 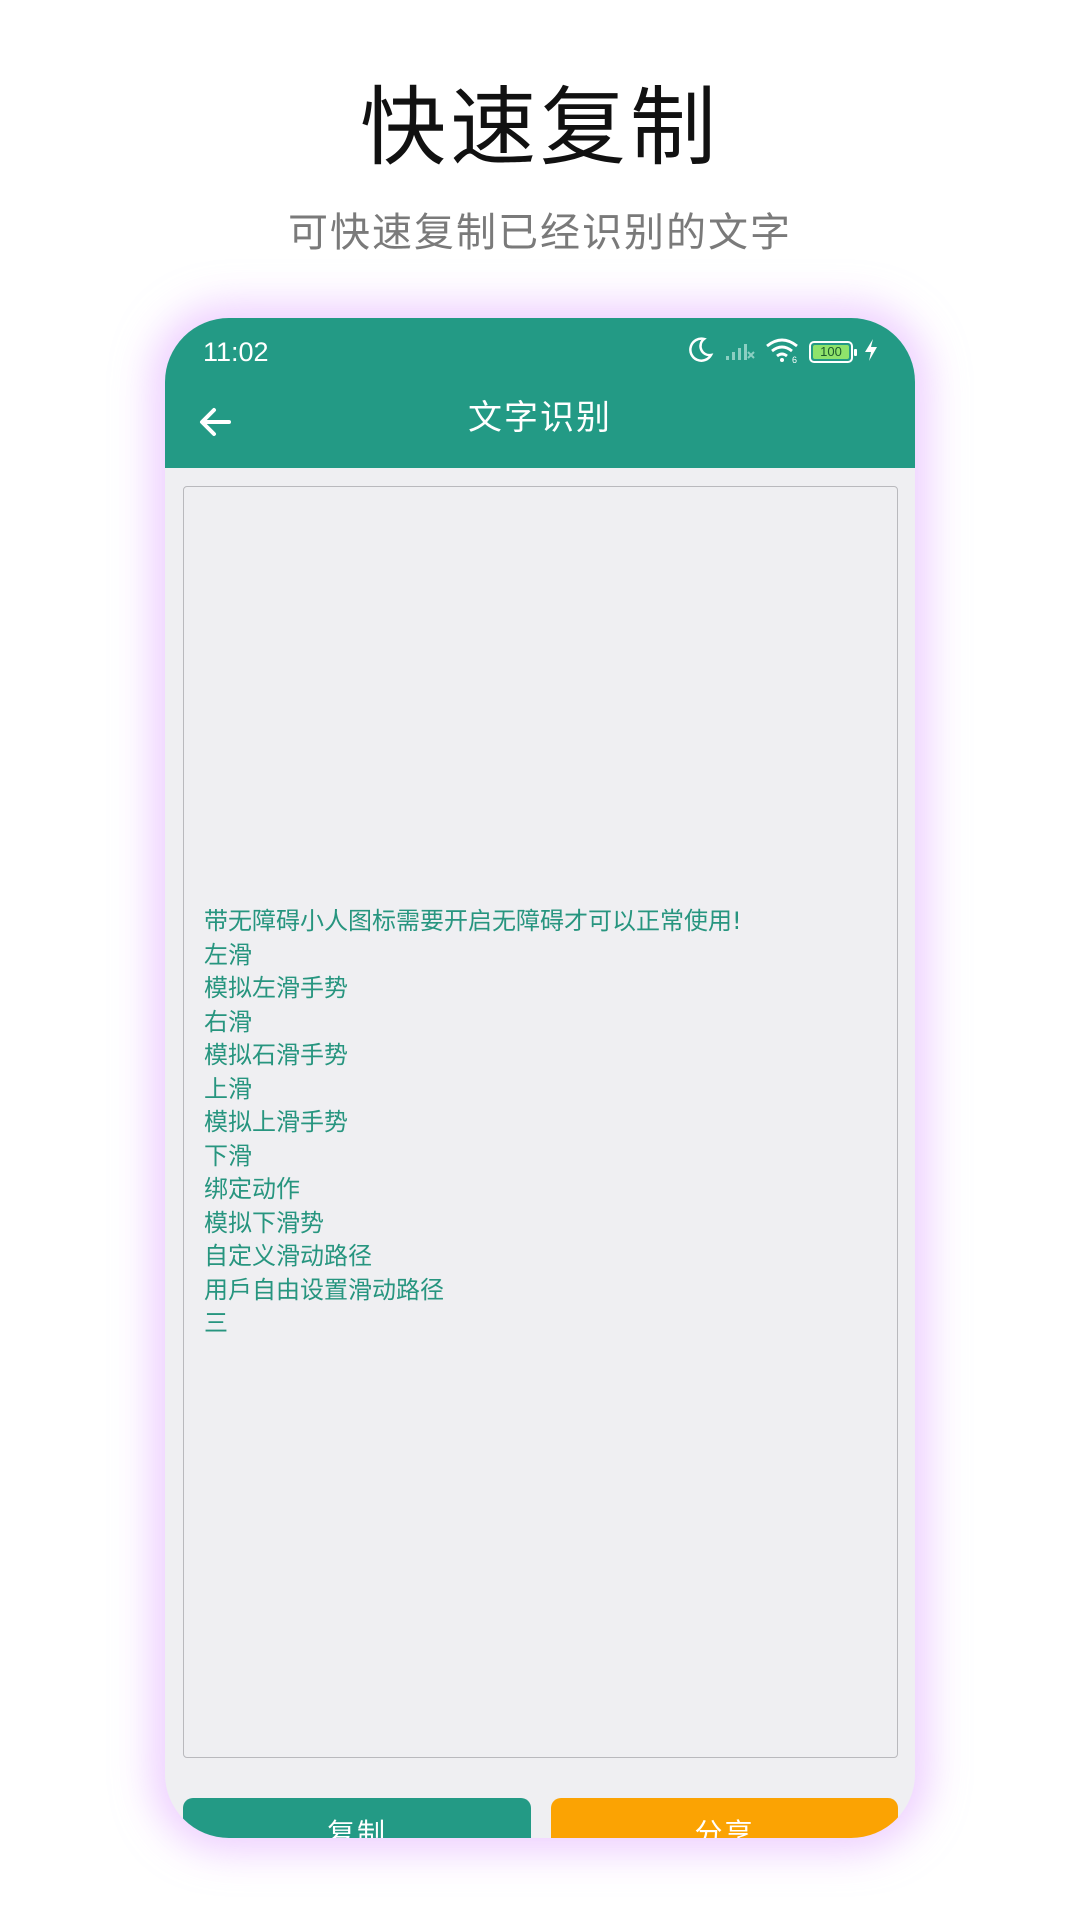 I want to click on text-line: 三, so click(x=216, y=1323).